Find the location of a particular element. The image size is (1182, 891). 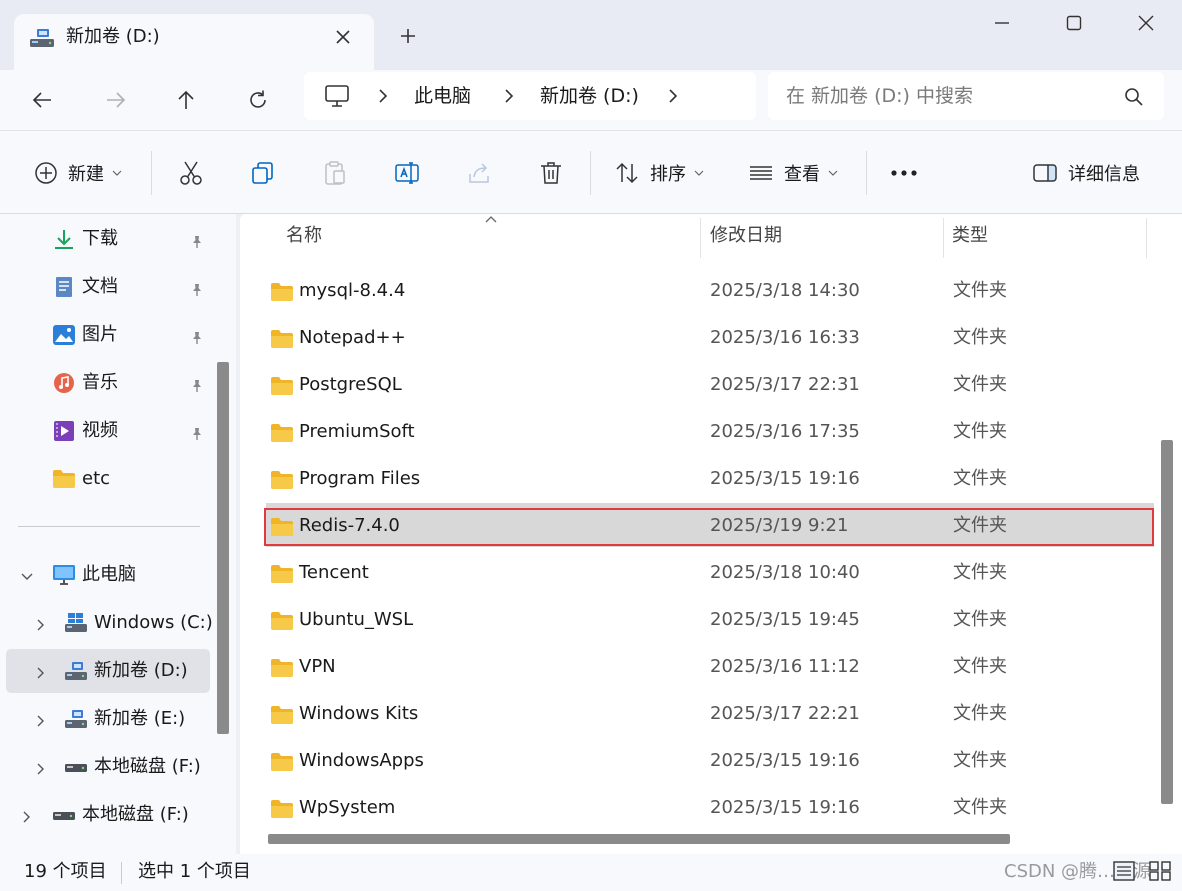

trash-icon is located at coordinates (551, 173).